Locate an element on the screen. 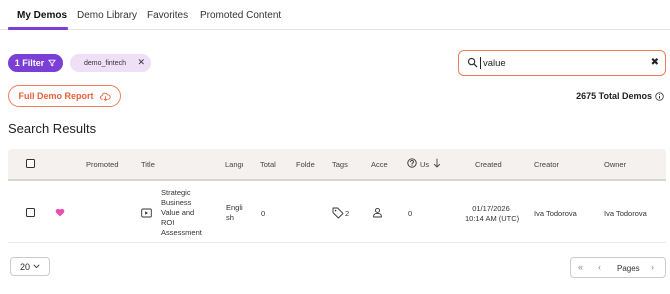 This screenshot has width=670, height=294. row-language: Engli sh is located at coordinates (234, 213).